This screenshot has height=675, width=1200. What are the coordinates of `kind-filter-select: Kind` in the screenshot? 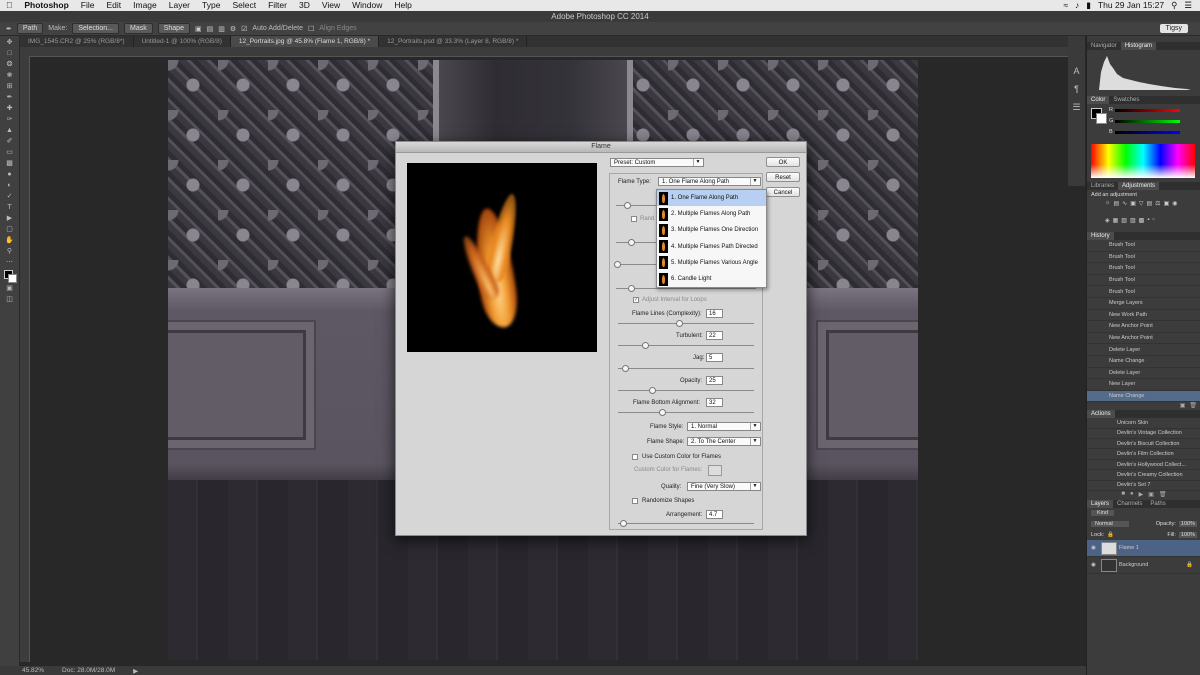 It's located at (1103, 513).